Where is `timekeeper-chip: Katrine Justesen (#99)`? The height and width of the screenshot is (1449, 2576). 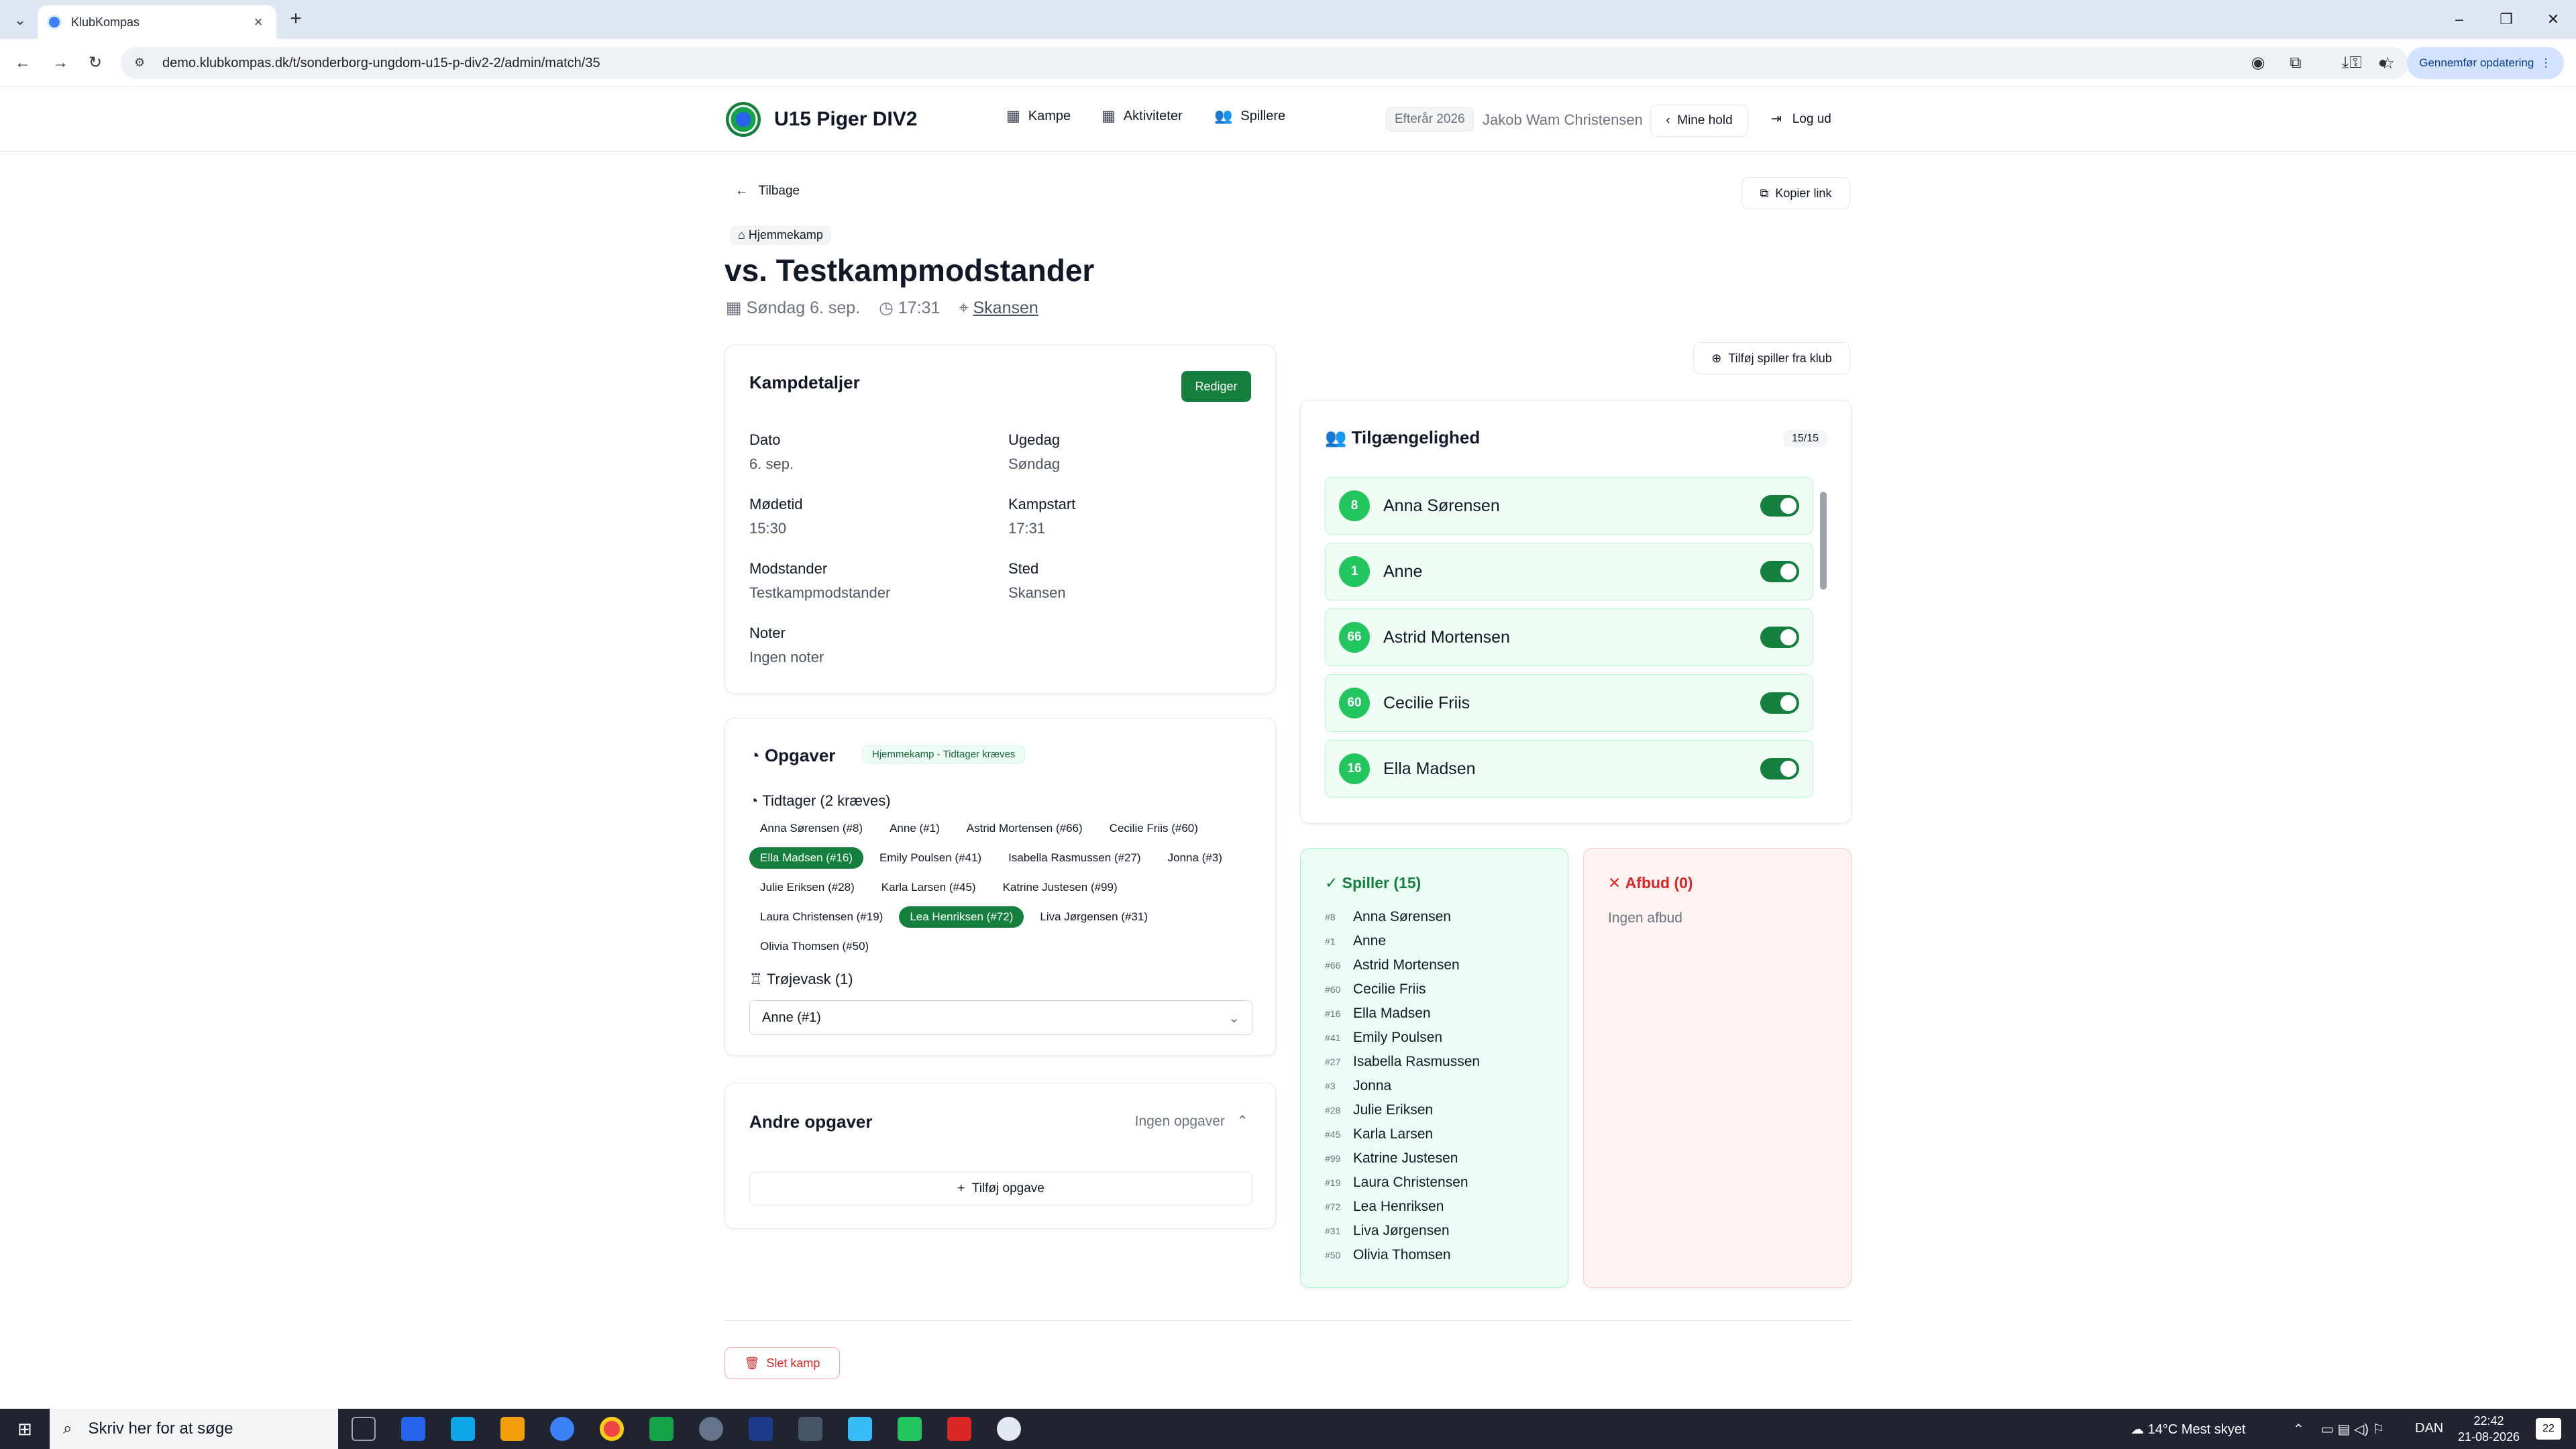
timekeeper-chip: Katrine Justesen (#99) is located at coordinates (1060, 887).